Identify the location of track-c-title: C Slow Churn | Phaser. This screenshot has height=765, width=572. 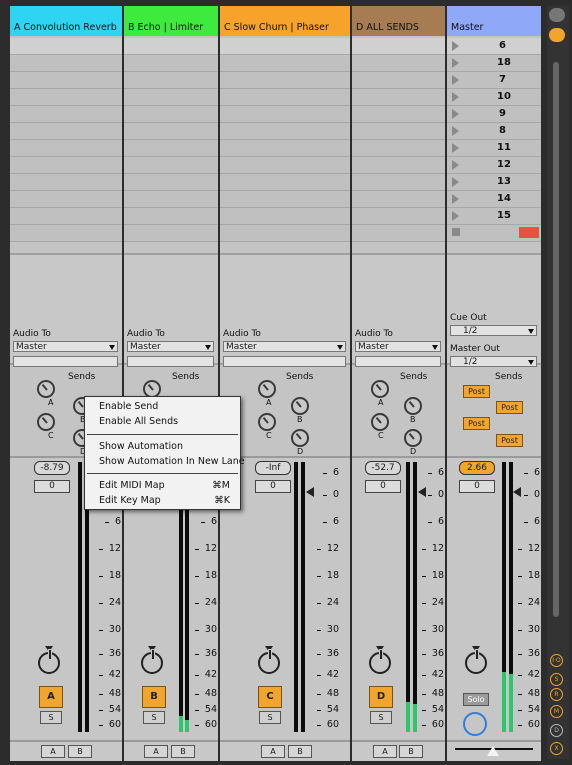
(285, 21).